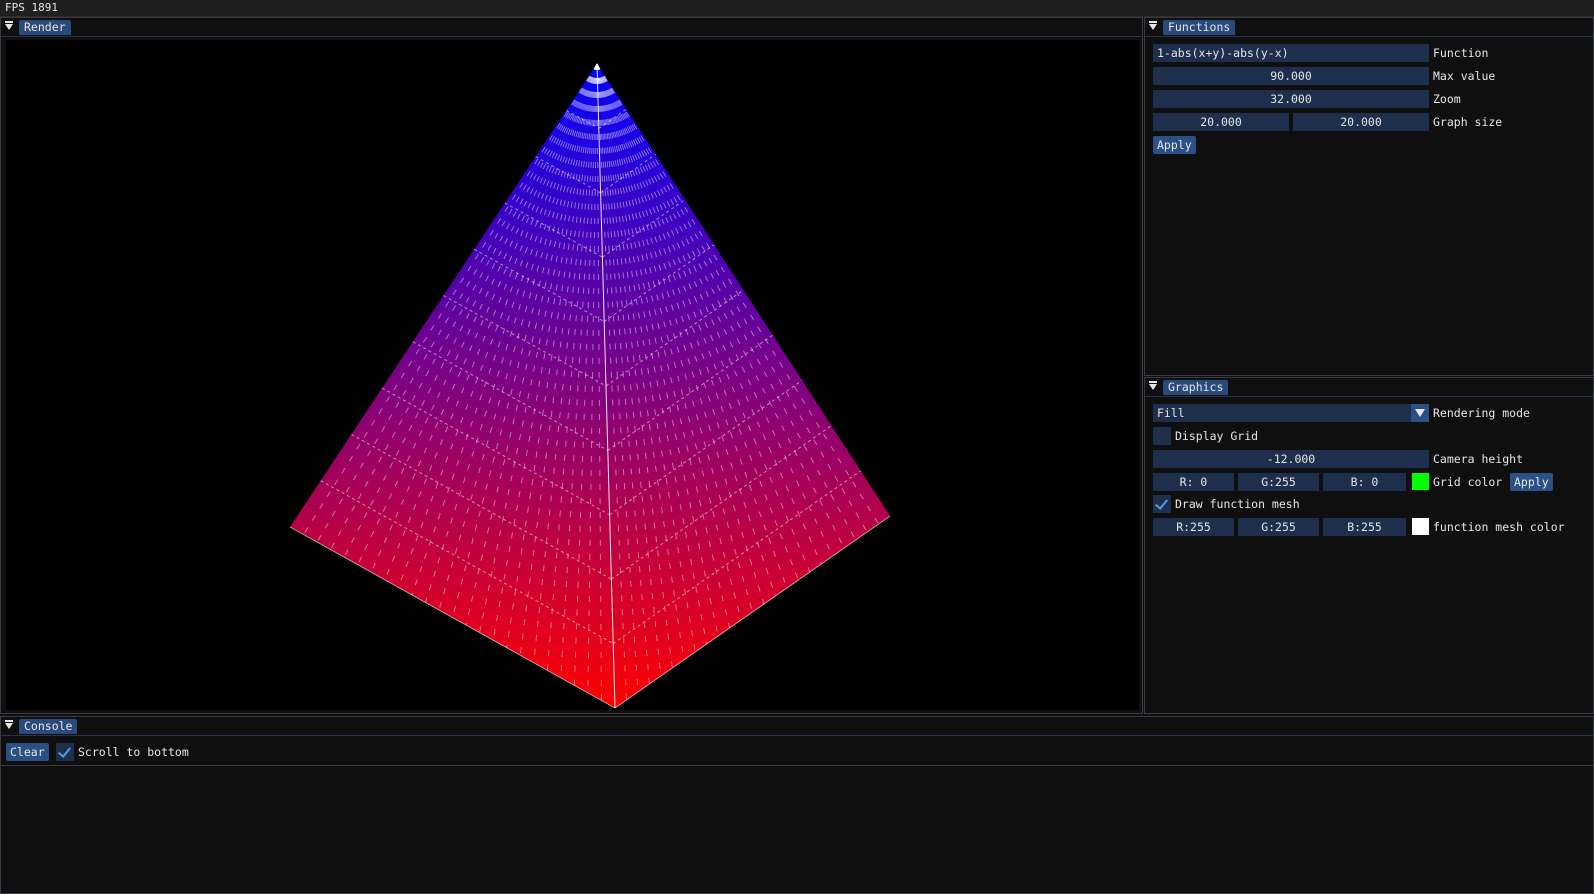  I want to click on graph-size-x-input: 20.000, so click(1221, 122).